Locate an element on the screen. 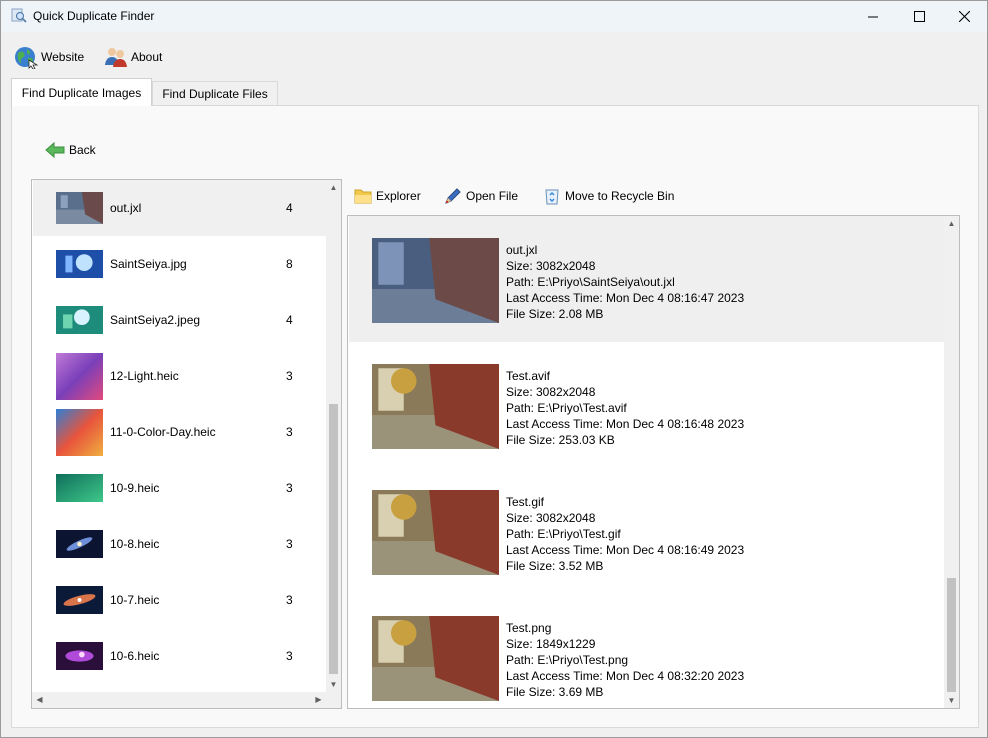 The image size is (988, 738). back-button: Back is located at coordinates (70, 150).